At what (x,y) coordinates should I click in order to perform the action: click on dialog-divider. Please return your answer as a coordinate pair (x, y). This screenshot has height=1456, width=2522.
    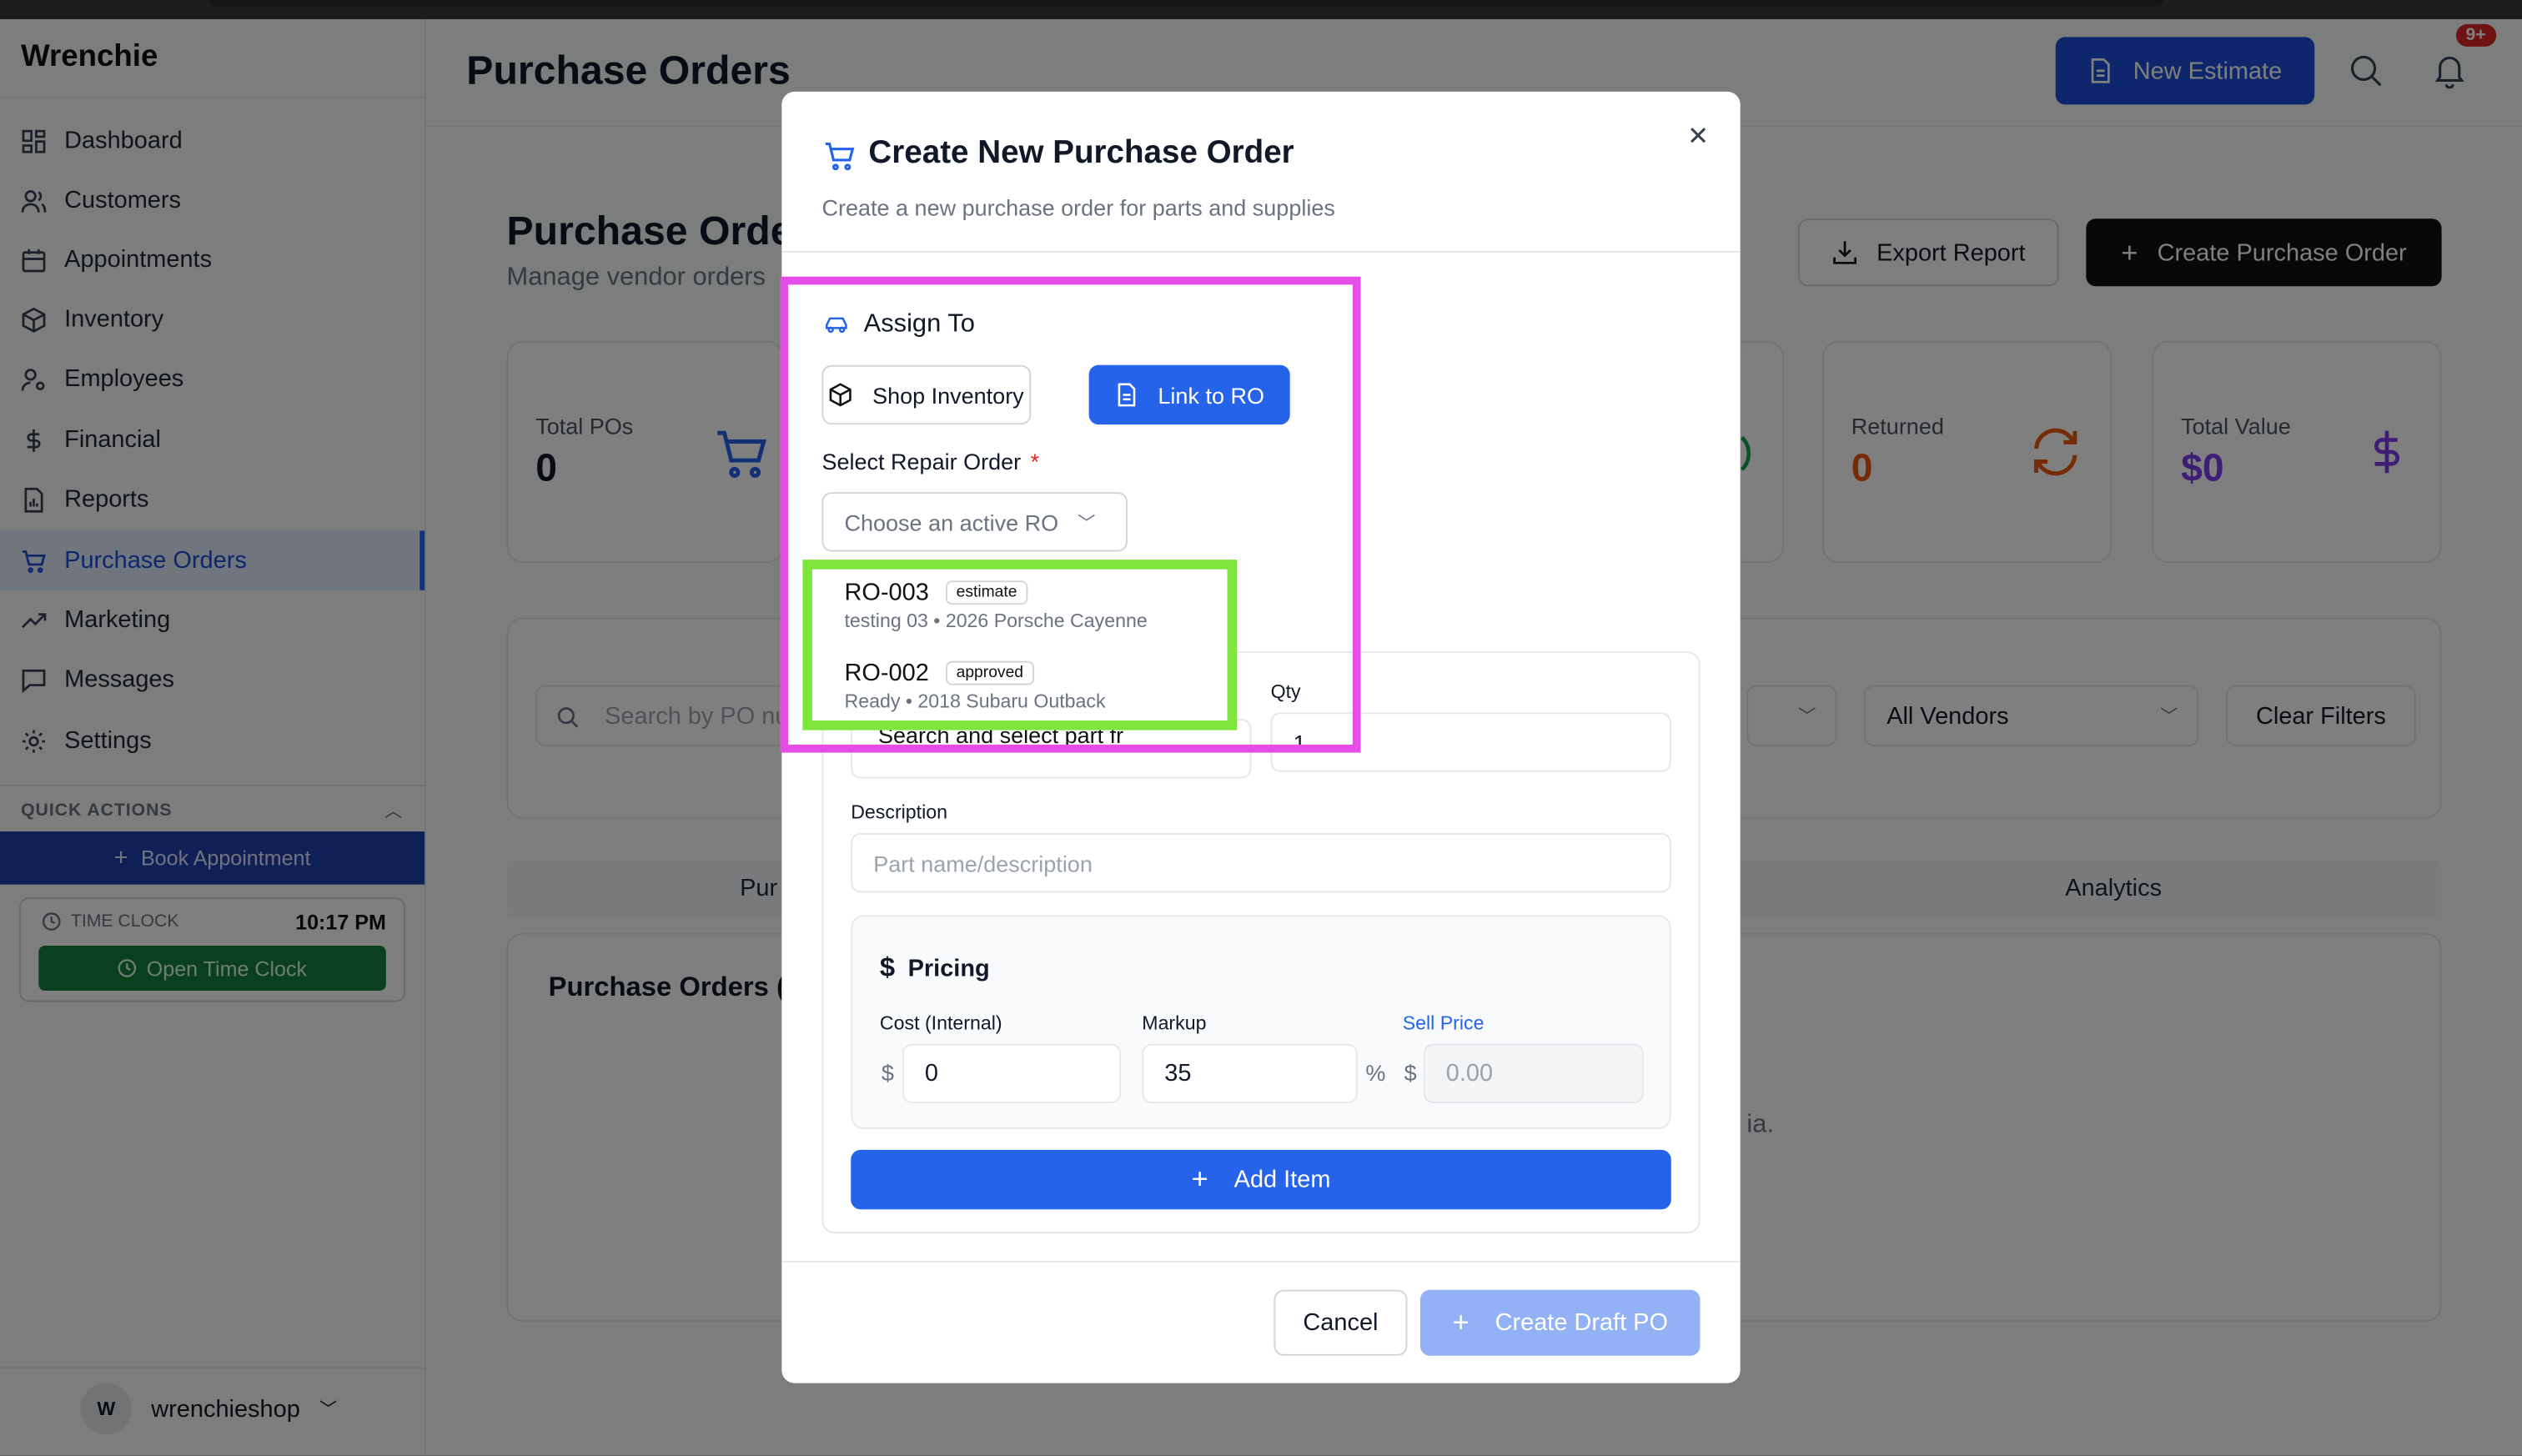
    Looking at the image, I should click on (1261, 252).